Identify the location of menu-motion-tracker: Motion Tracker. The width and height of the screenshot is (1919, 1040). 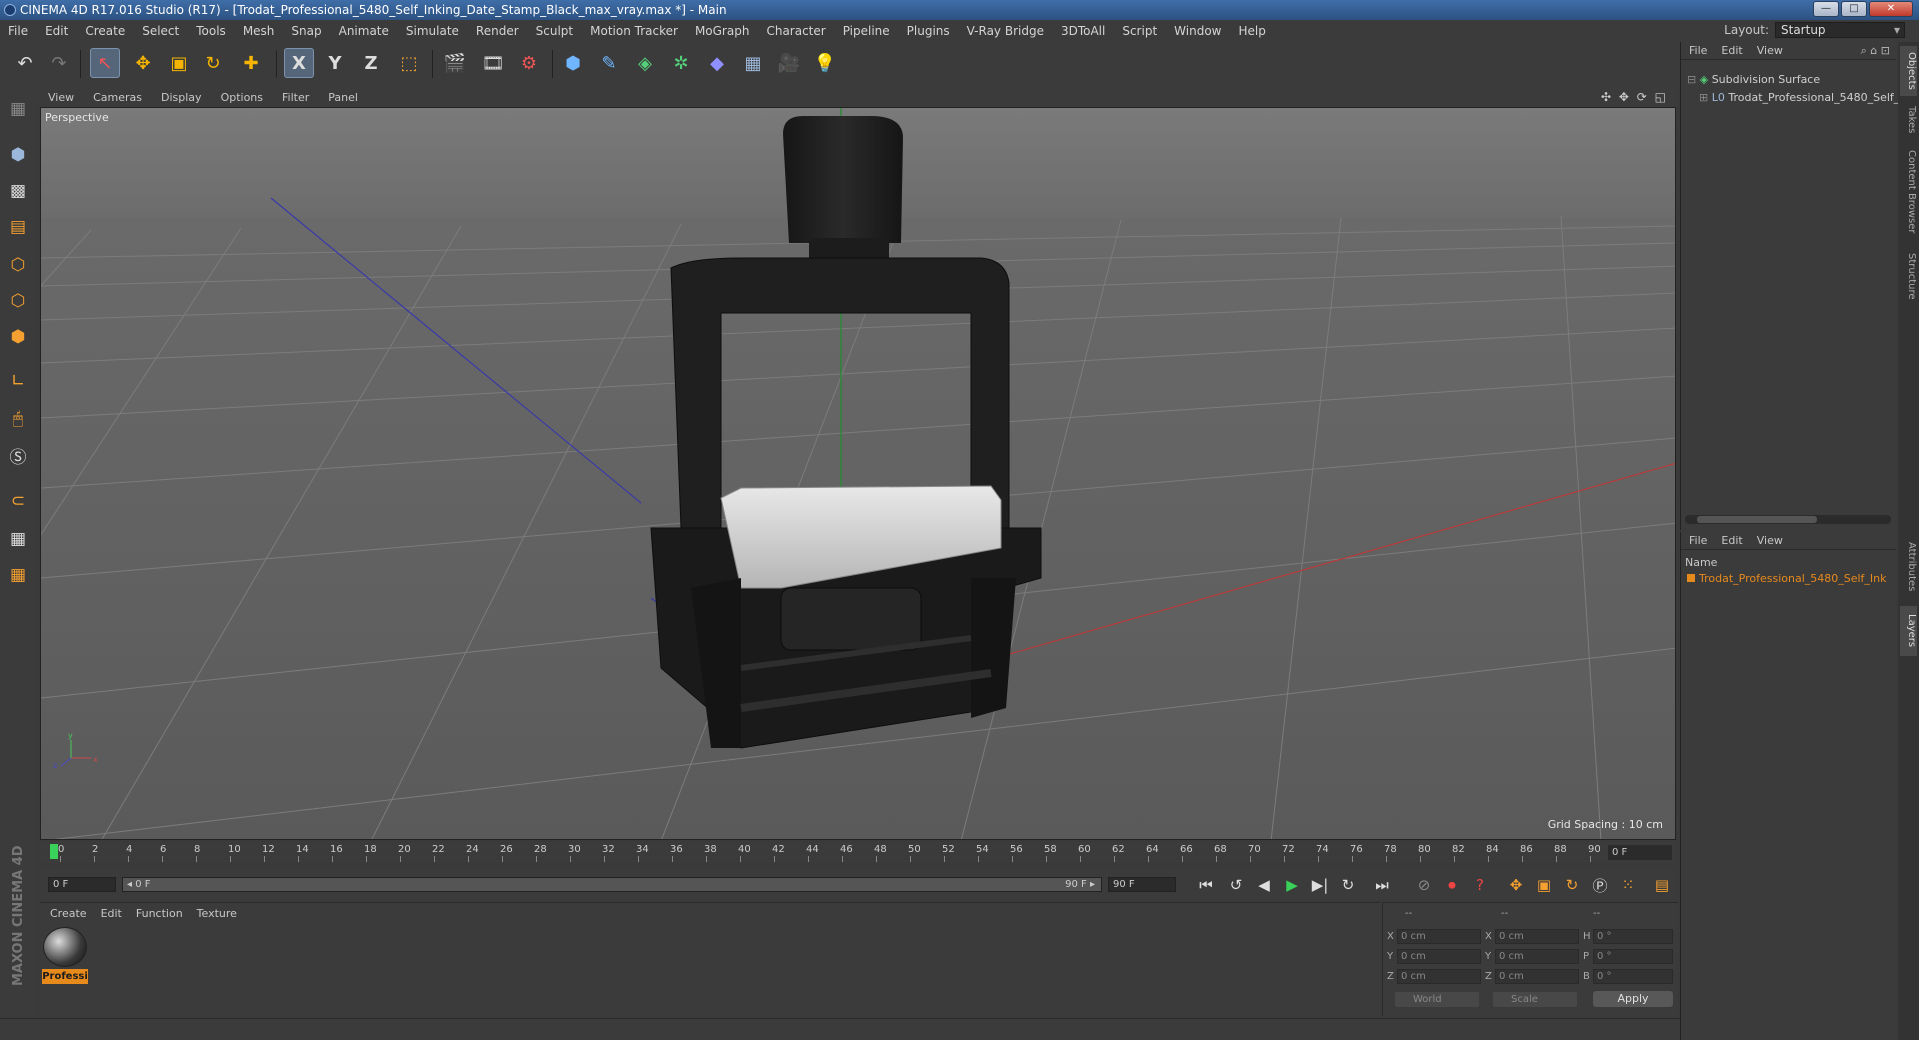
(634, 31).